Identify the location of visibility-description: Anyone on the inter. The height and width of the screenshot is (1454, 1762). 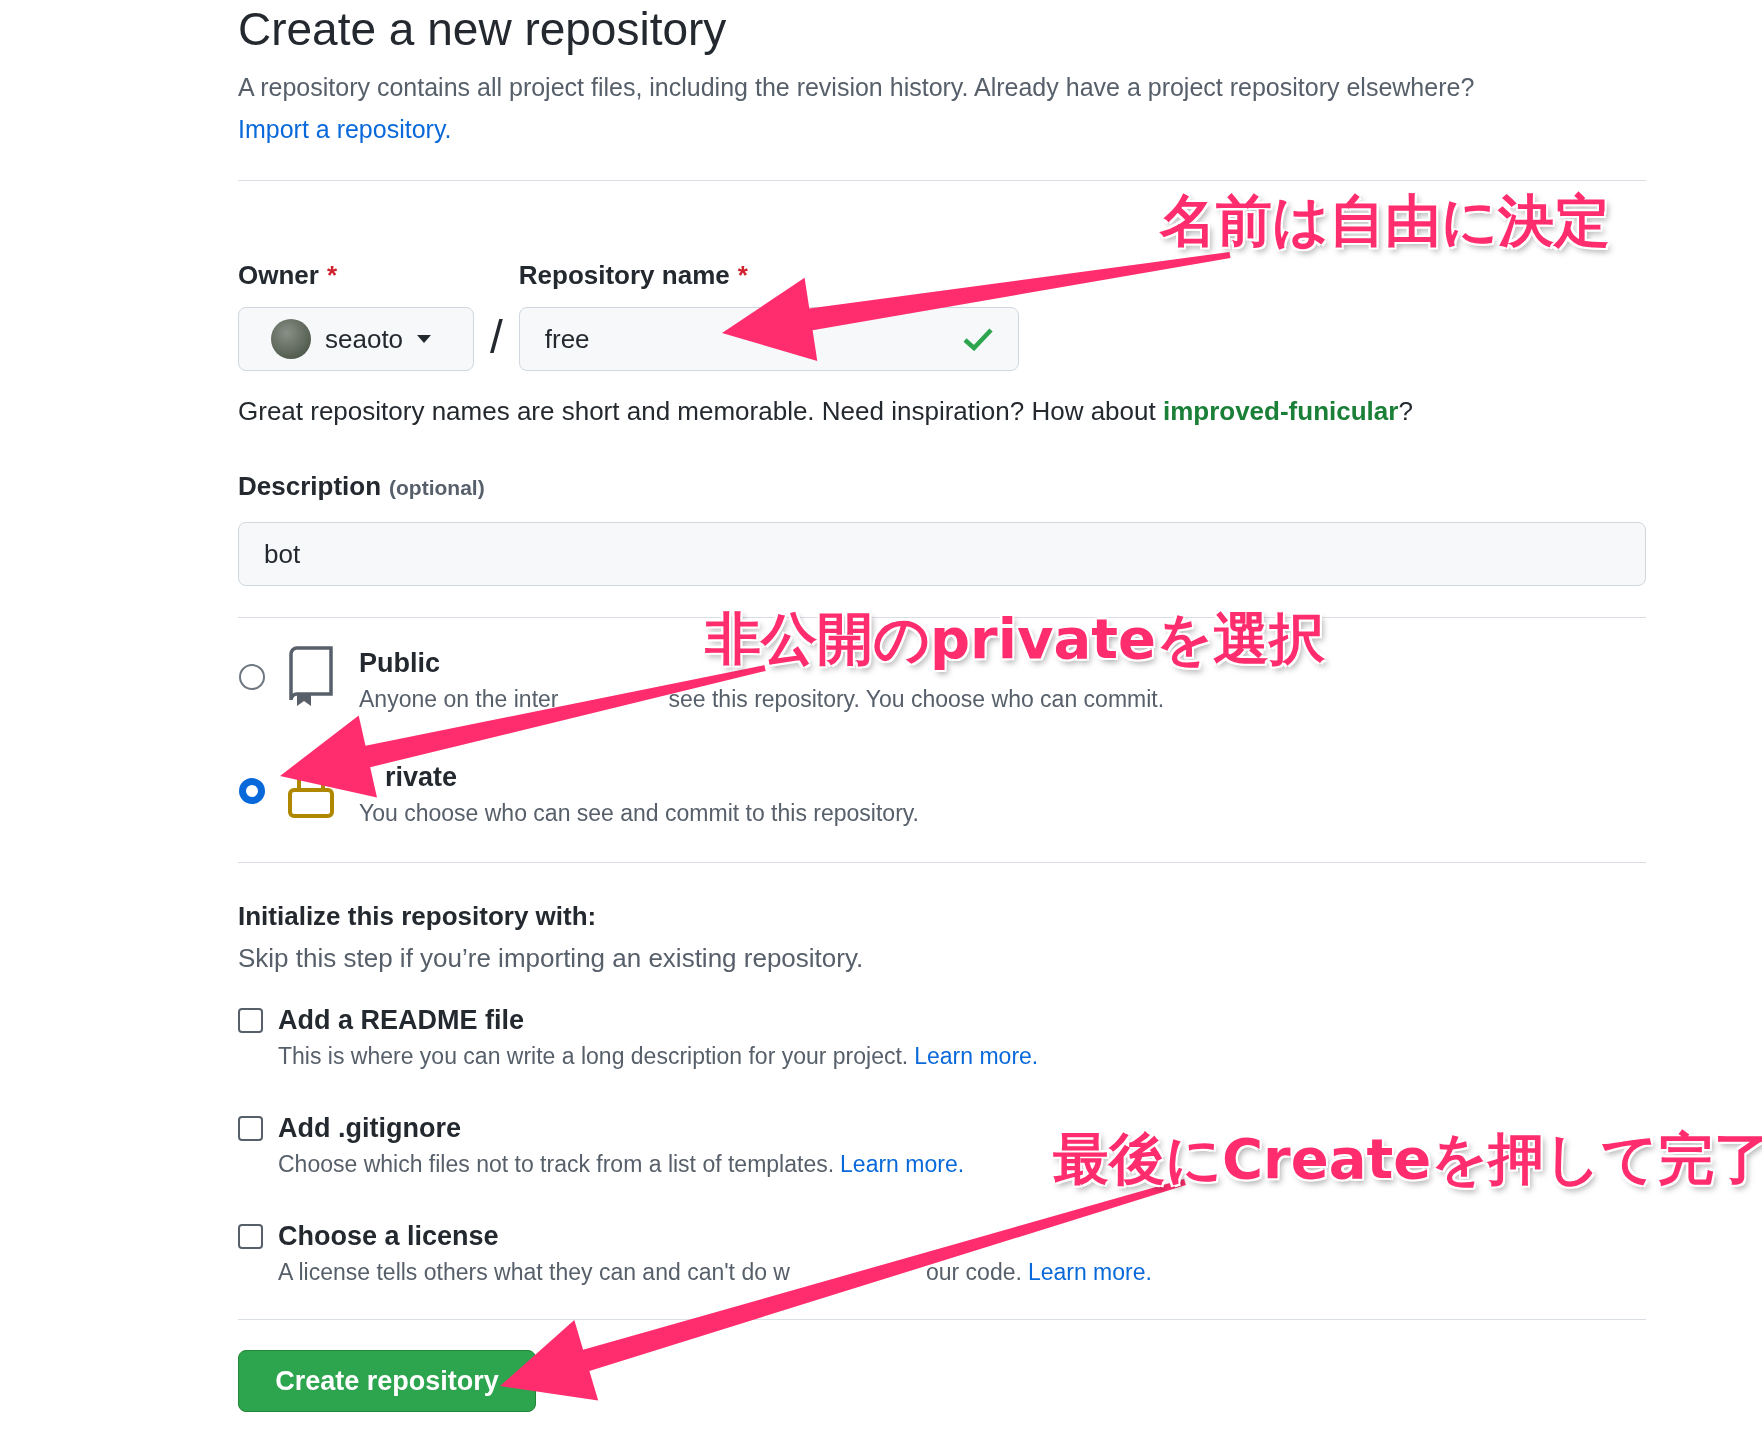
(459, 699).